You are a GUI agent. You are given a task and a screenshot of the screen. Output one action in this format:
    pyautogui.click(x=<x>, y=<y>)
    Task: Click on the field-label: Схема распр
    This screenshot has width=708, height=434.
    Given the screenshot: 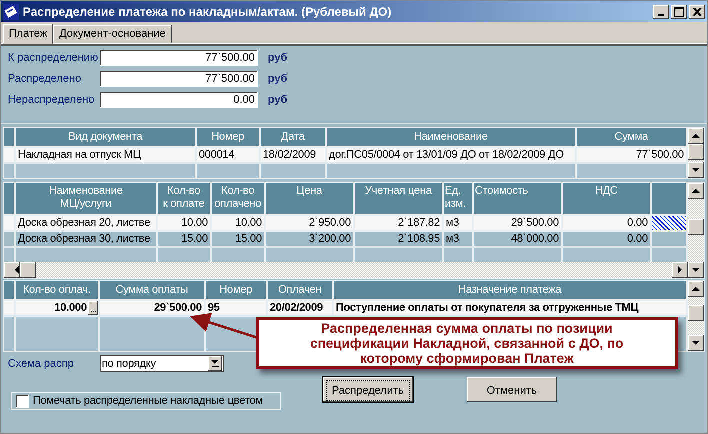 What is the action you would take?
    pyautogui.click(x=41, y=364)
    